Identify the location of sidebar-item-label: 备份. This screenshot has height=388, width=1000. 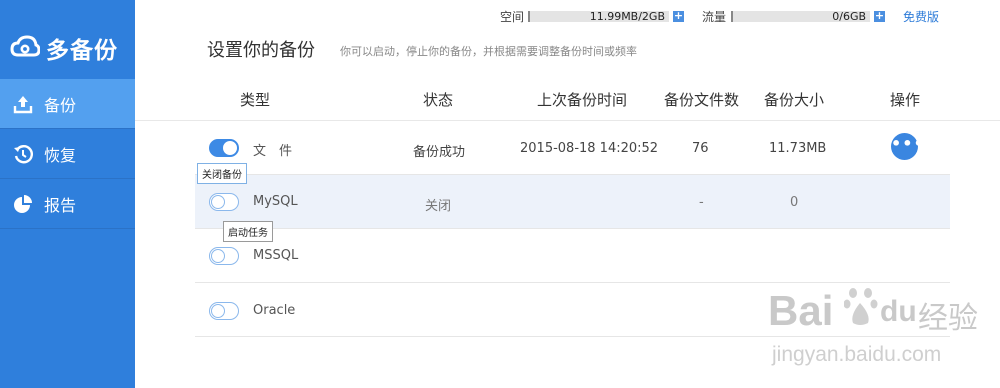
(60, 105).